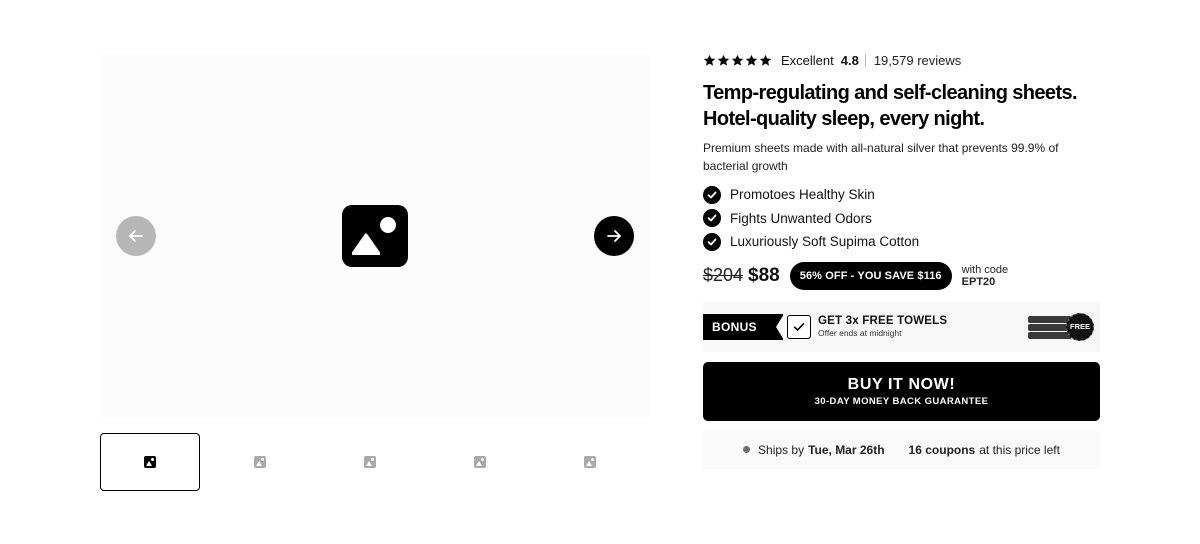 The image size is (1200, 544). Describe the element at coordinates (781, 449) in the screenshot. I see `ships-by-label: Ships by` at that location.